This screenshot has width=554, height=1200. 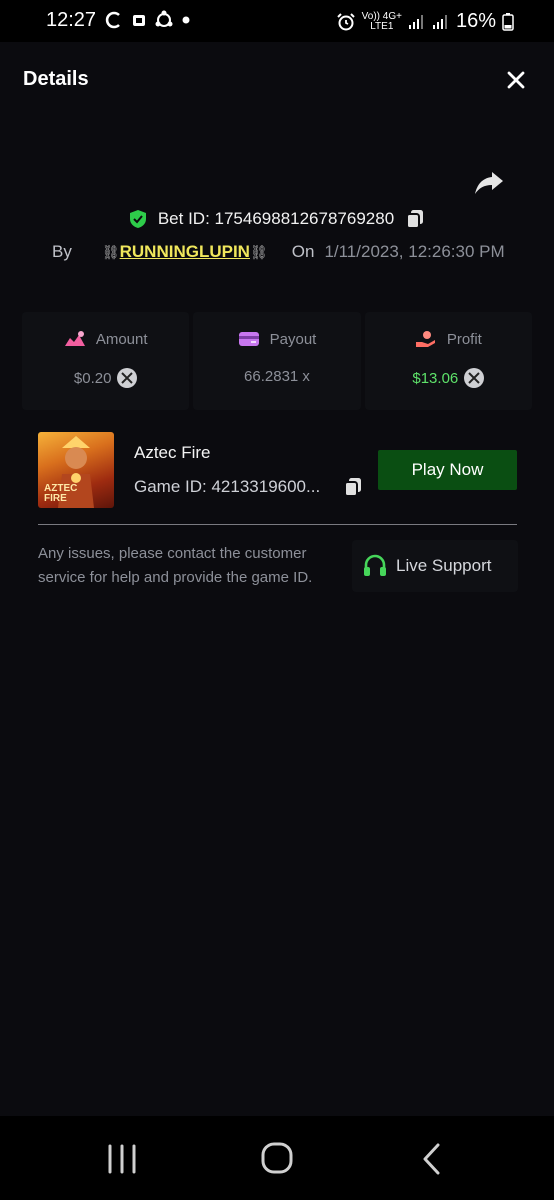 What do you see at coordinates (448, 361) in the screenshot?
I see `profit-card: Profit $13.06` at bounding box center [448, 361].